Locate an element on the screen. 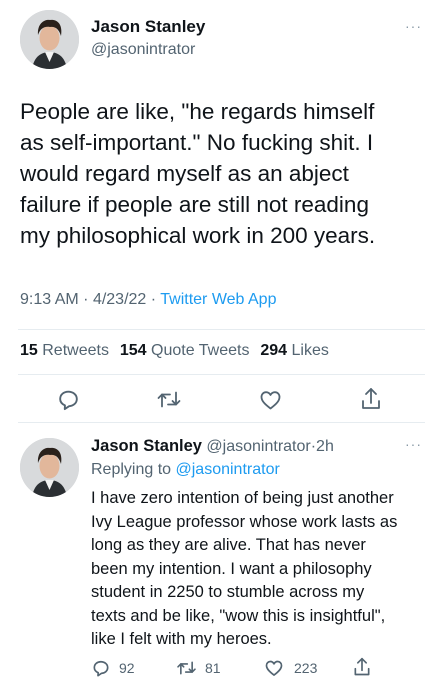 This screenshot has height=689, width=445. author-name: Jason Stanley is located at coordinates (148, 27).